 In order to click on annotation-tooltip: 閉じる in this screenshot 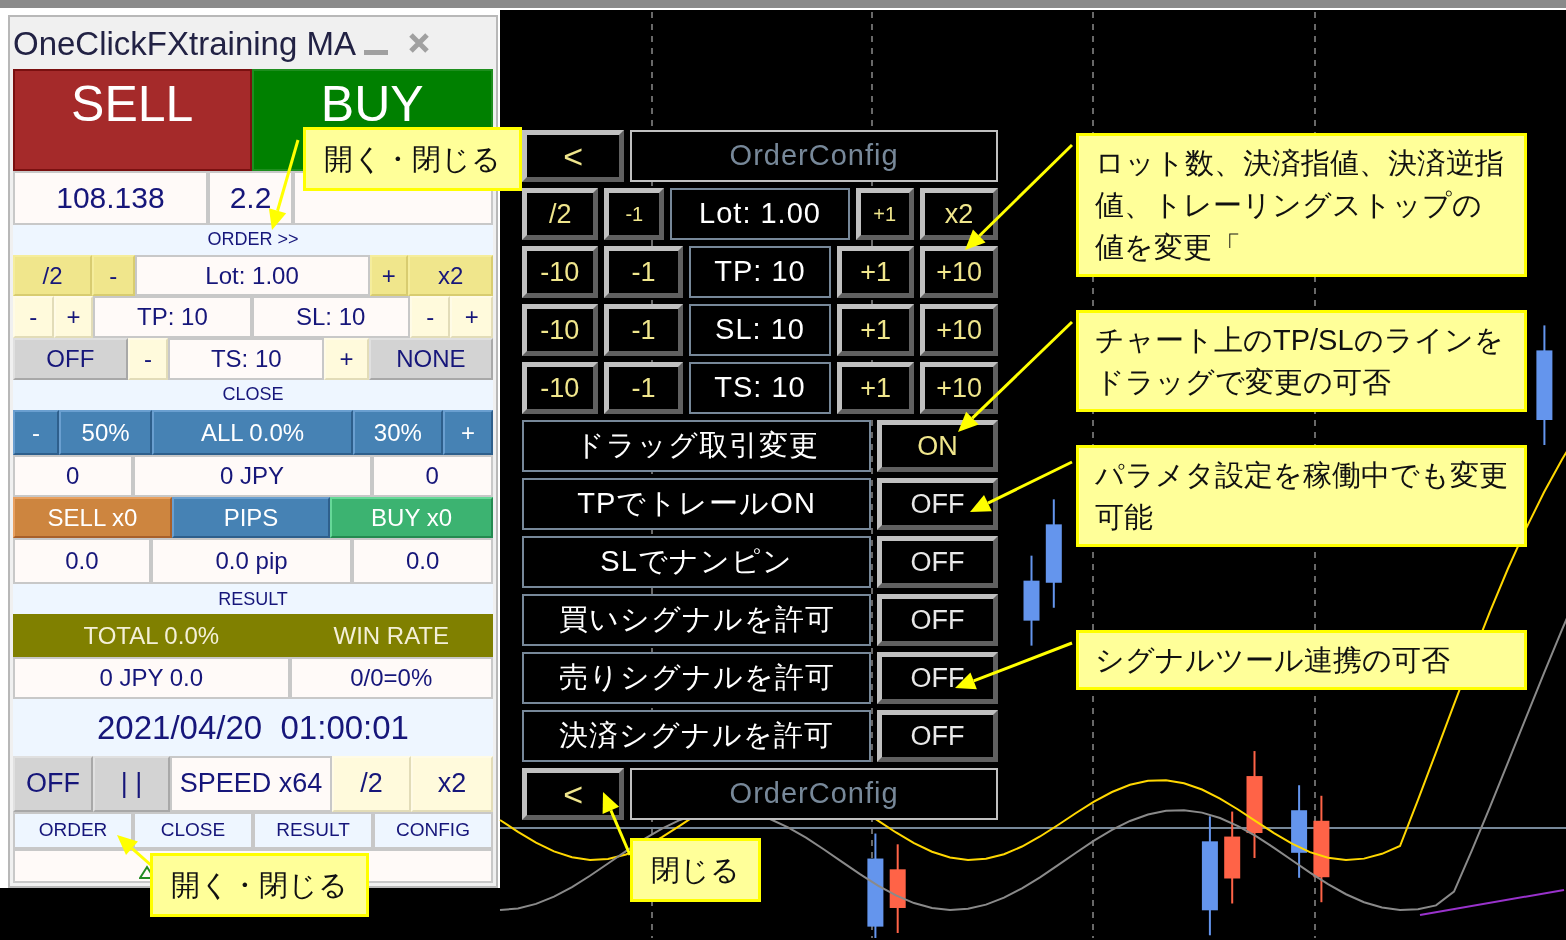, I will do `click(695, 870)`.